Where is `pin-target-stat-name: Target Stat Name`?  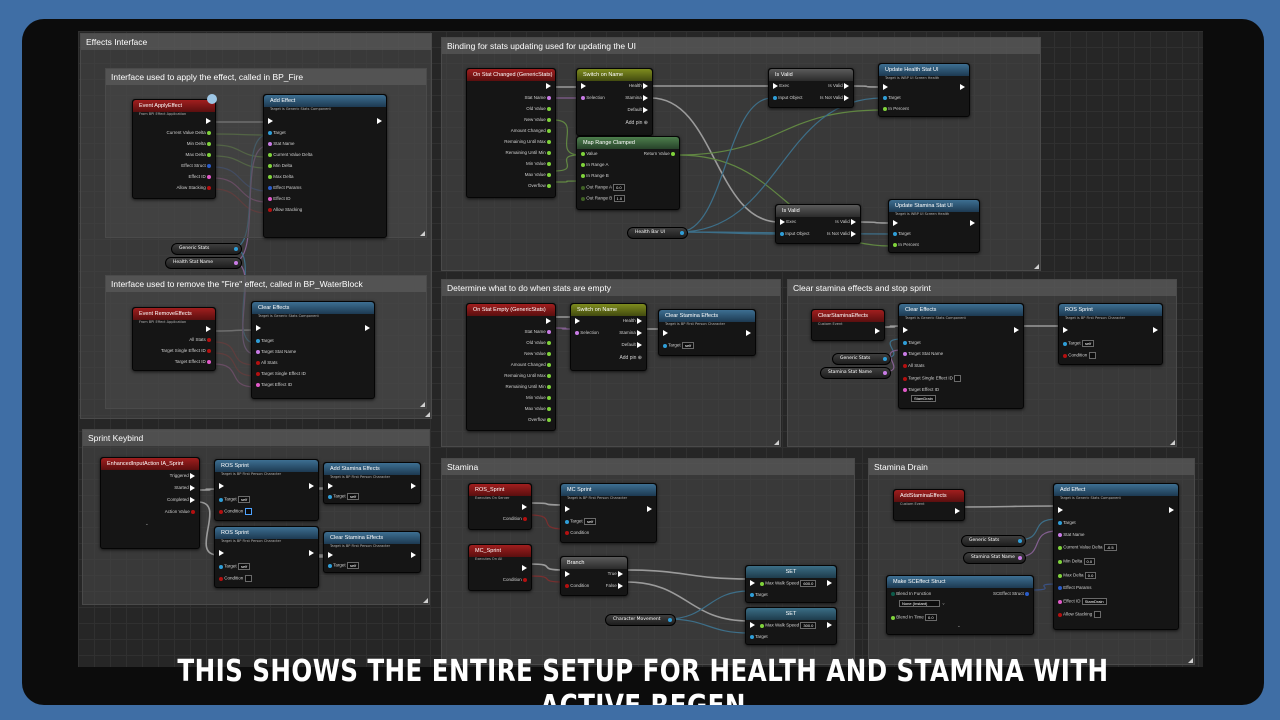
pin-target-stat-name: Target Stat Name is located at coordinates (276, 352).